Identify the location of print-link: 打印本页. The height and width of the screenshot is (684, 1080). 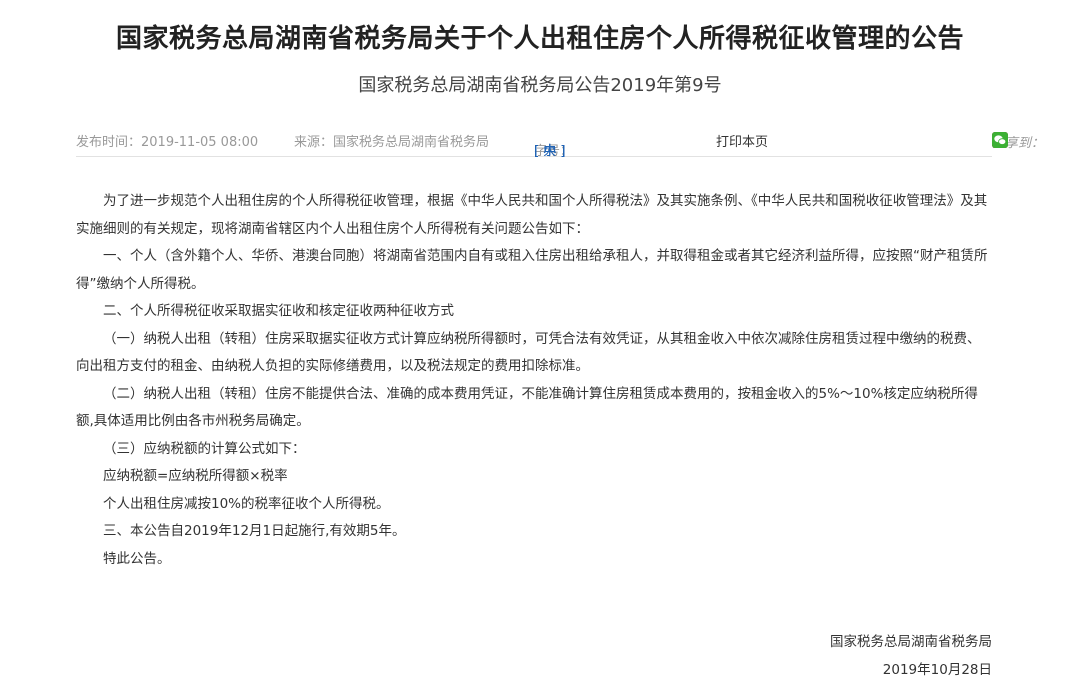
(742, 140).